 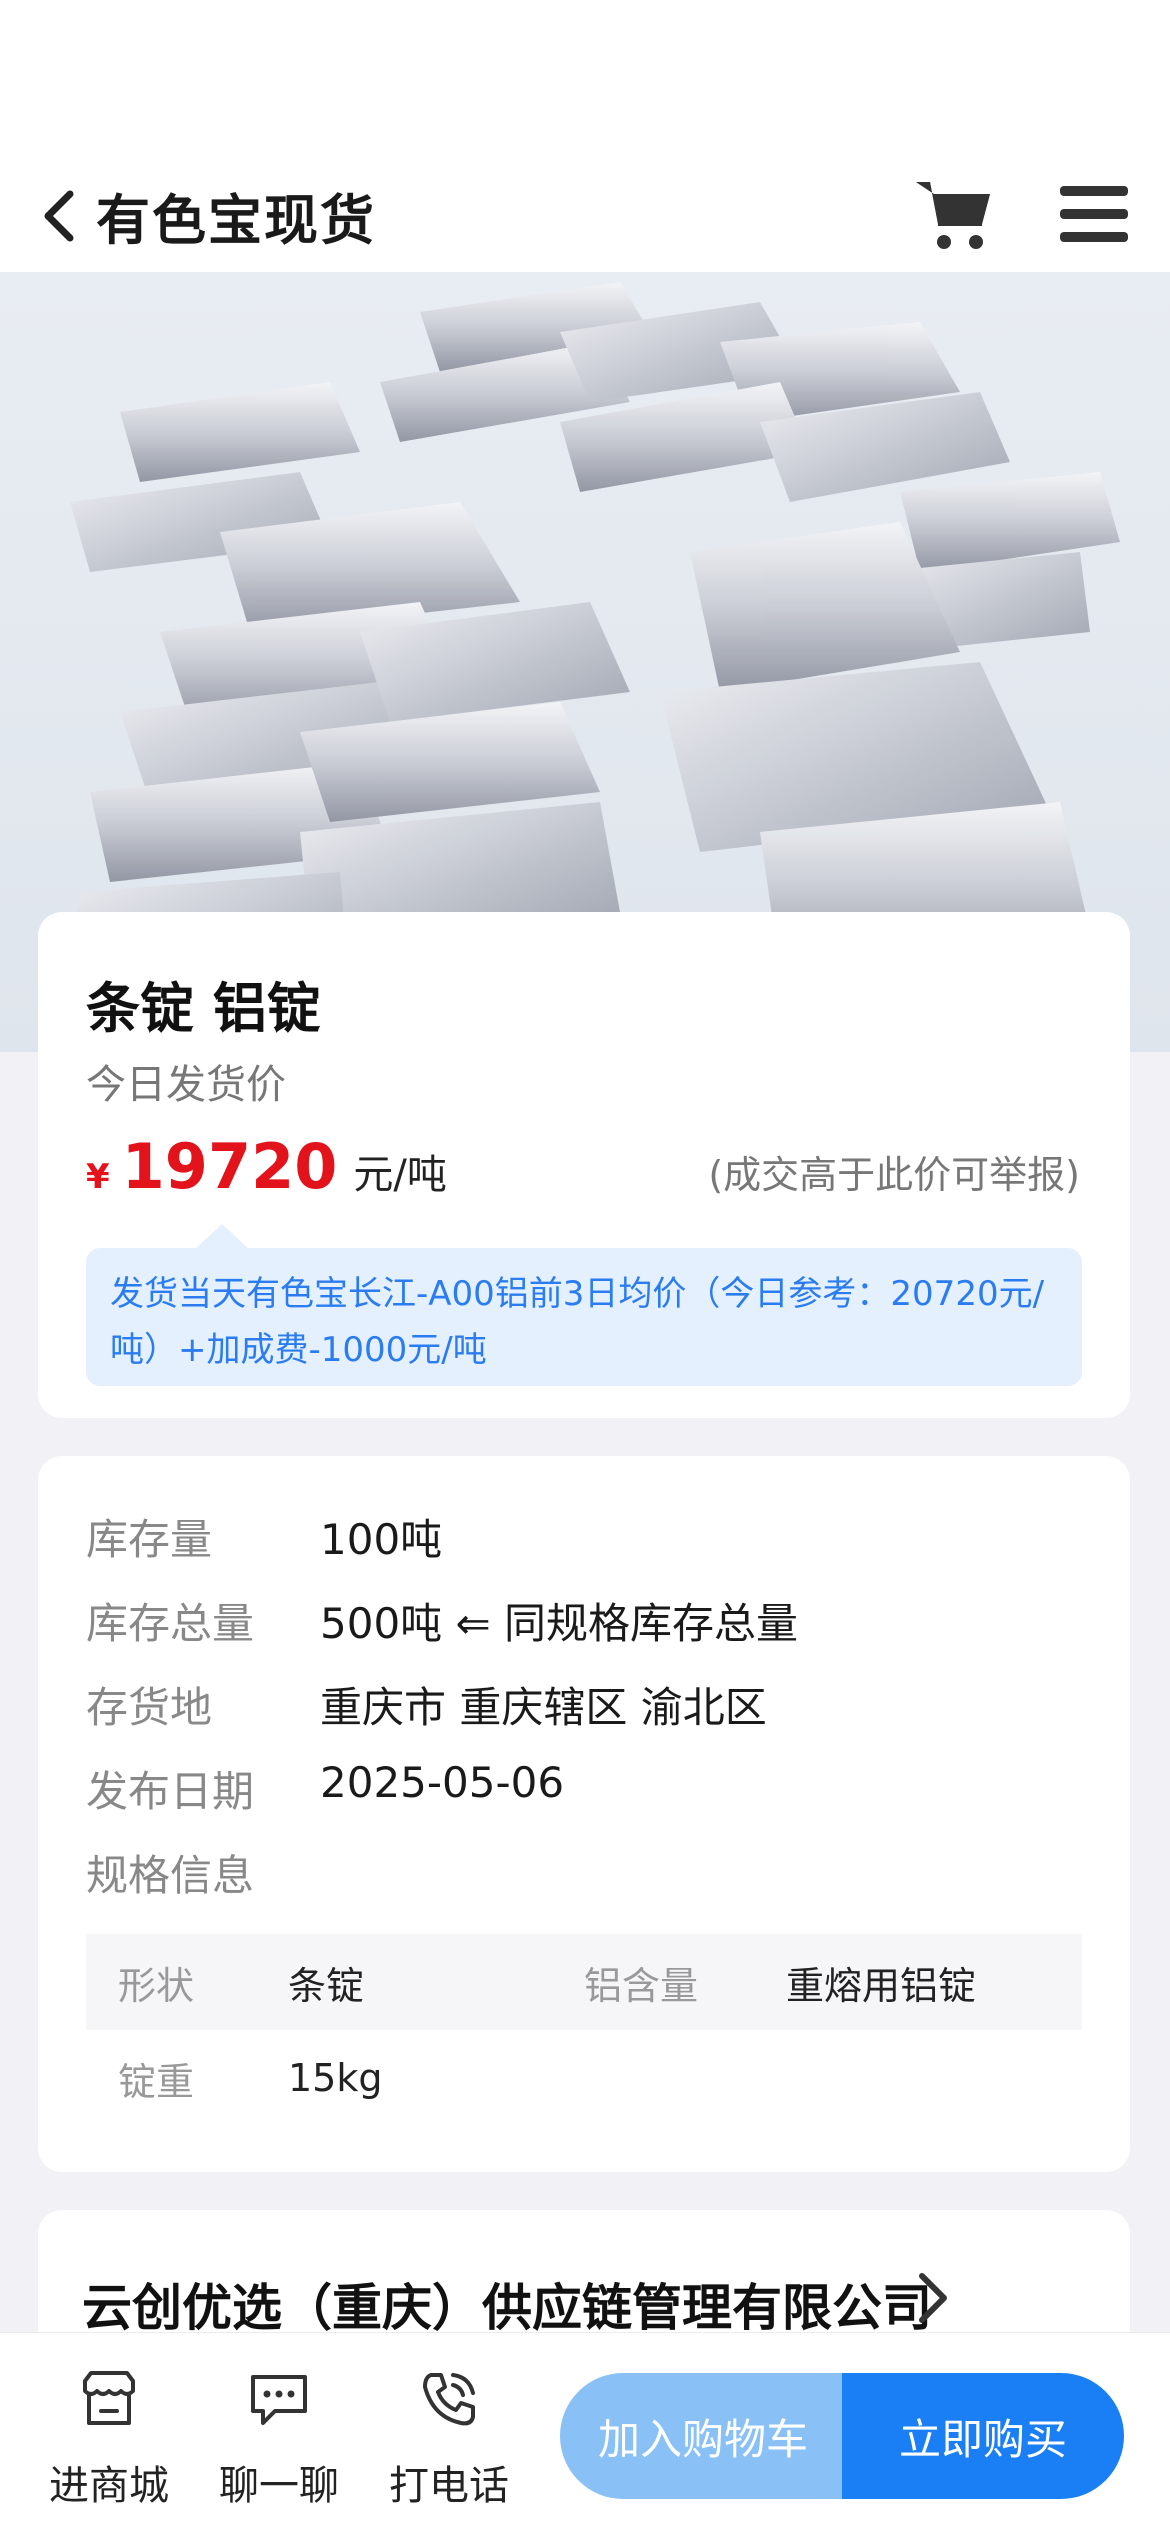 What do you see at coordinates (170, 1623) in the screenshot?
I see `info-key: 库存总量` at bounding box center [170, 1623].